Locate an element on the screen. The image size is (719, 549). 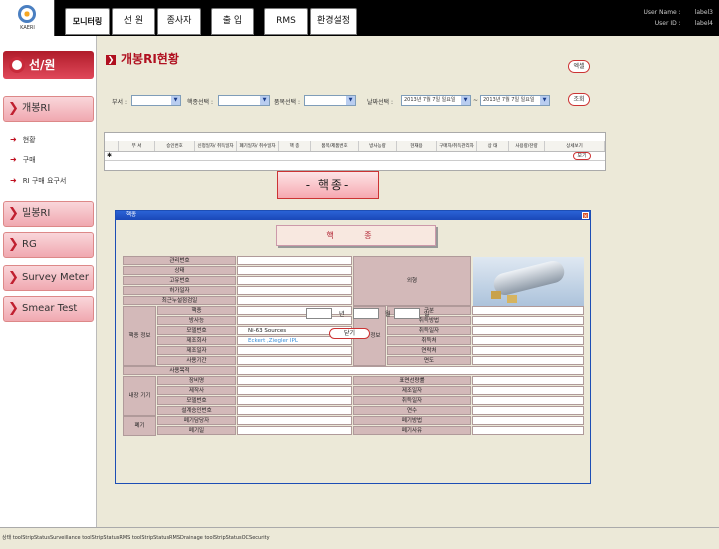
field-label: 취득일자 is located at coordinates (412, 400).